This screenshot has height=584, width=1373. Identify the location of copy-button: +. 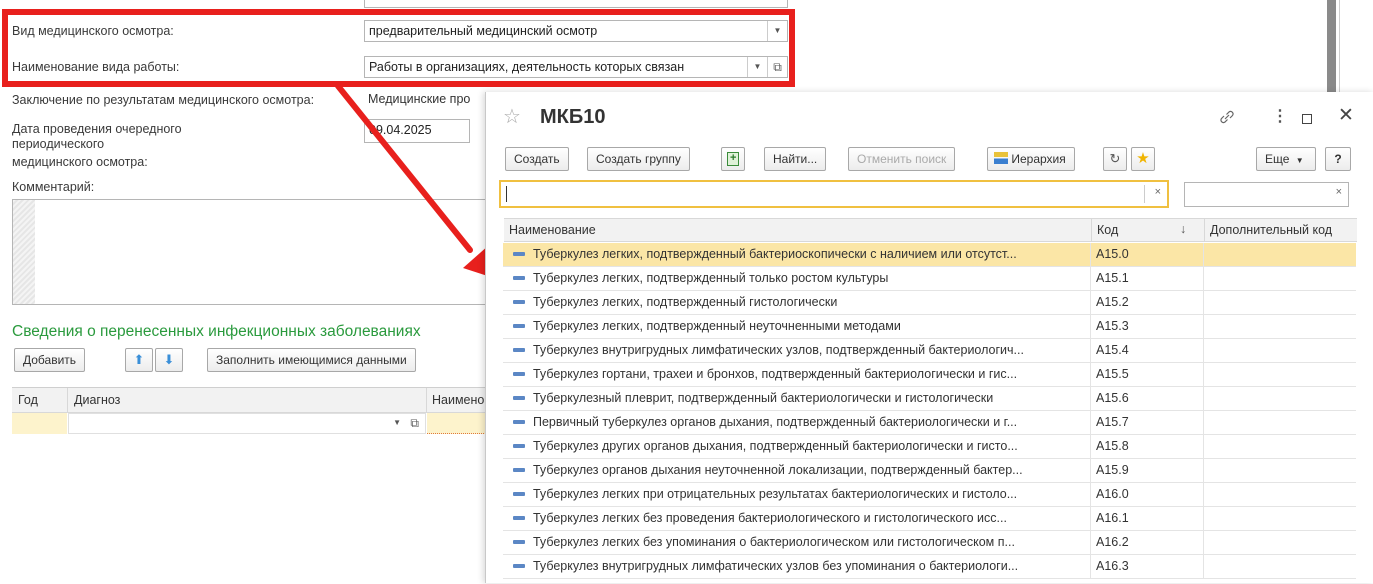
(733, 159).